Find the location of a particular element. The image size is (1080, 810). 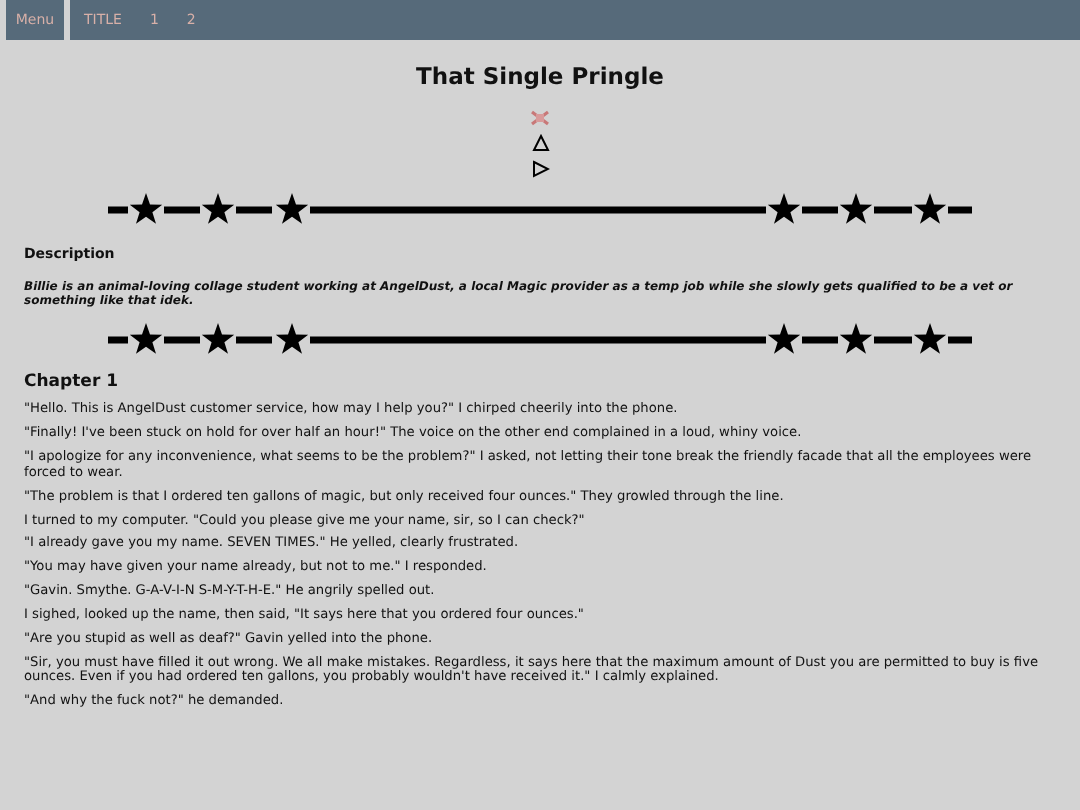

story-title: That Single Pringle is located at coordinates (540, 76).